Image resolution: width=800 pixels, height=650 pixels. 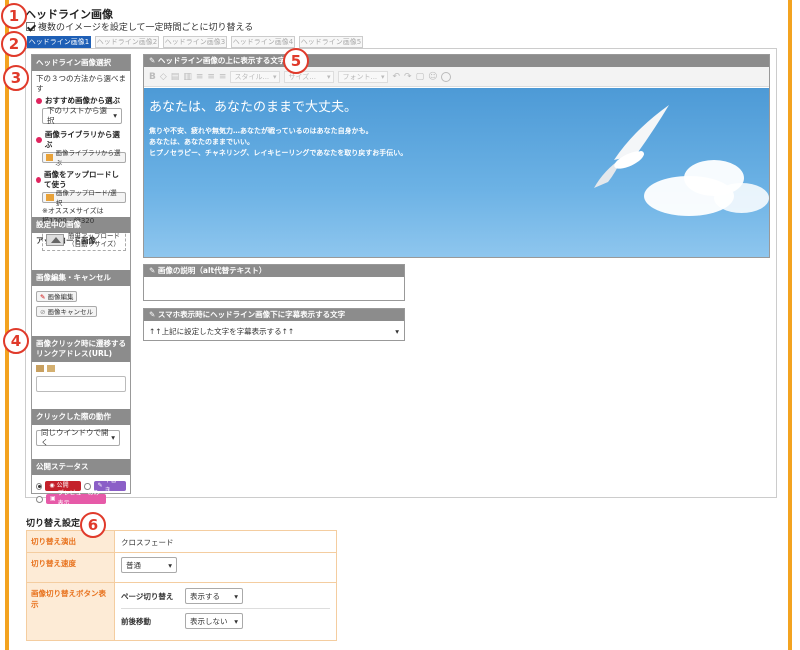 What do you see at coordinates (221, 60) in the screenshot?
I see `editor-heading: ヘッドライン画像の上に表示する文字` at bounding box center [221, 60].